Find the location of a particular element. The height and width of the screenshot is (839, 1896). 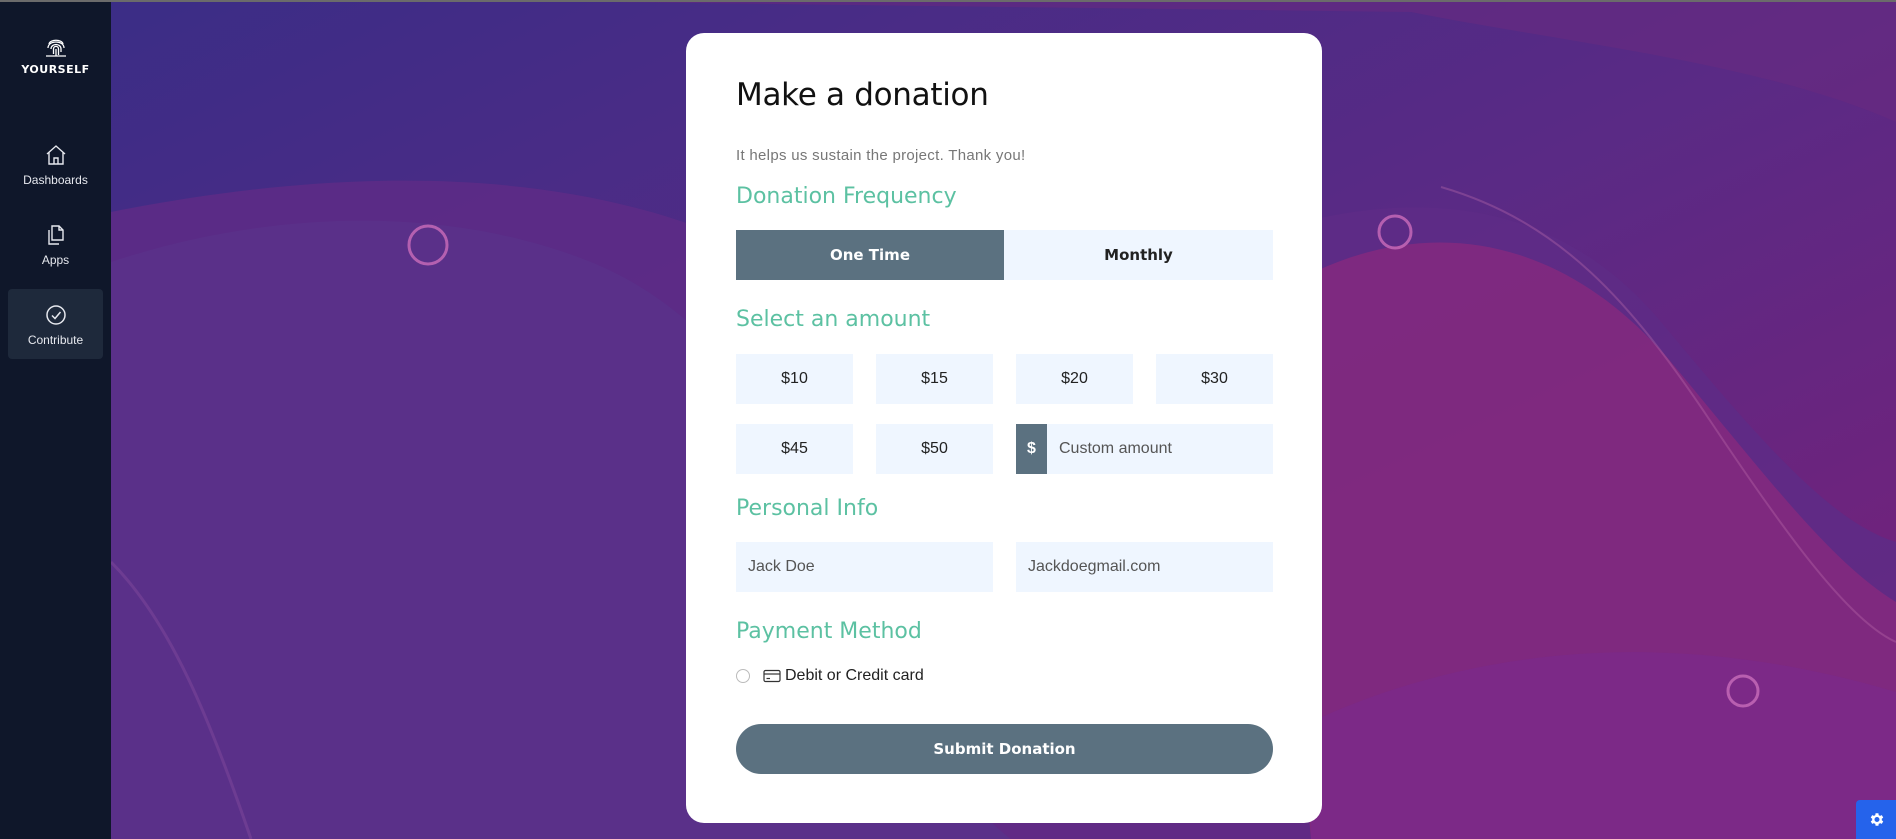

fingerprint-icon is located at coordinates (55, 48).